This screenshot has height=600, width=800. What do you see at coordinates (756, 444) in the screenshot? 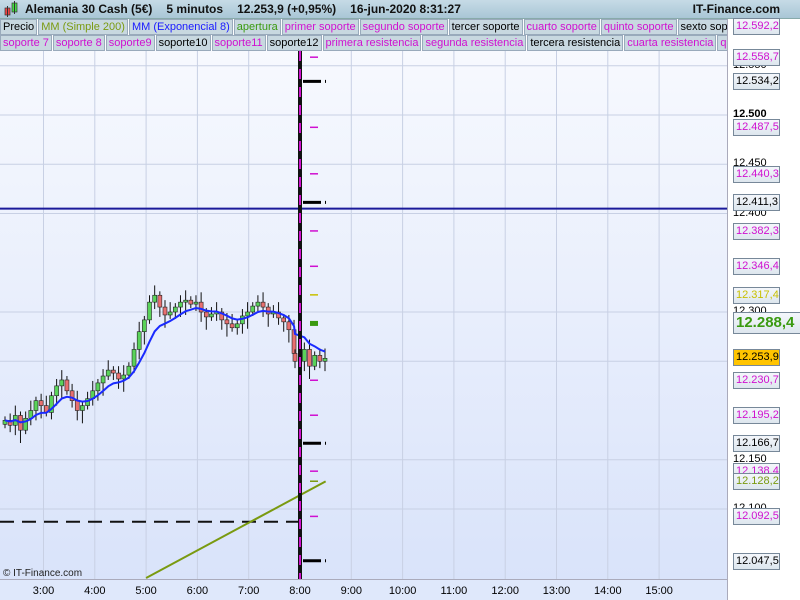
I see `level-label: 12.166,7` at bounding box center [756, 444].